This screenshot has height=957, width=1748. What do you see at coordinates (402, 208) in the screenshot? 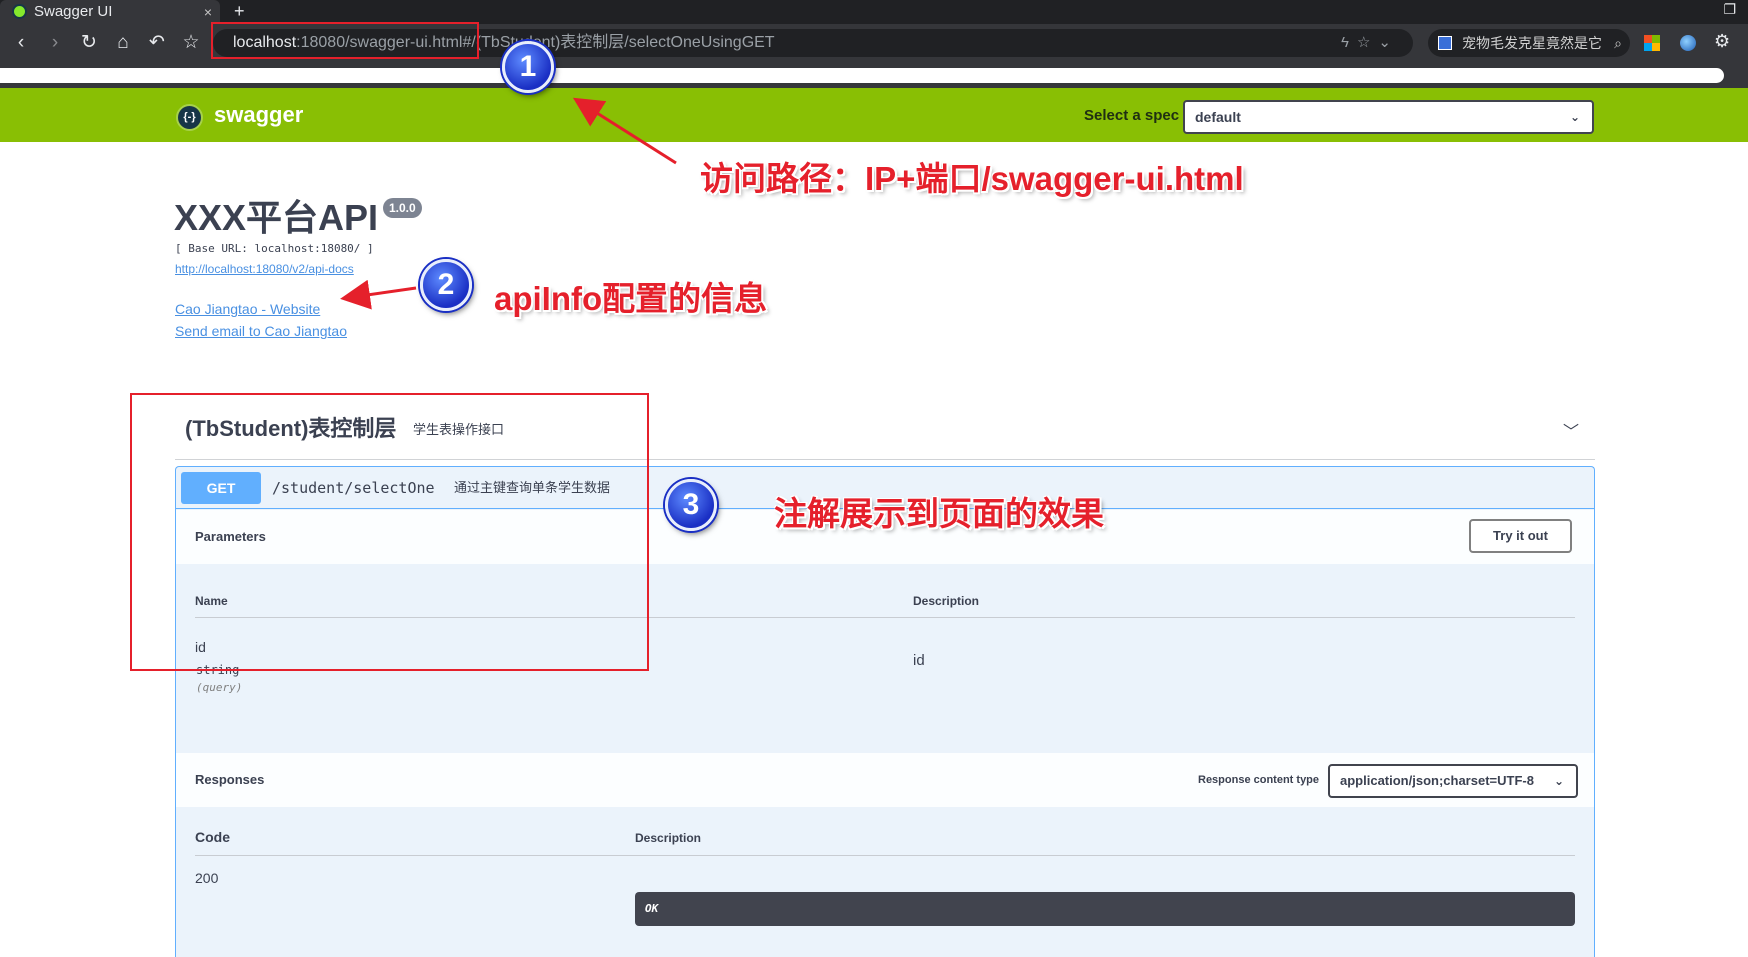
I see `version-badge: 1.0.0` at bounding box center [402, 208].